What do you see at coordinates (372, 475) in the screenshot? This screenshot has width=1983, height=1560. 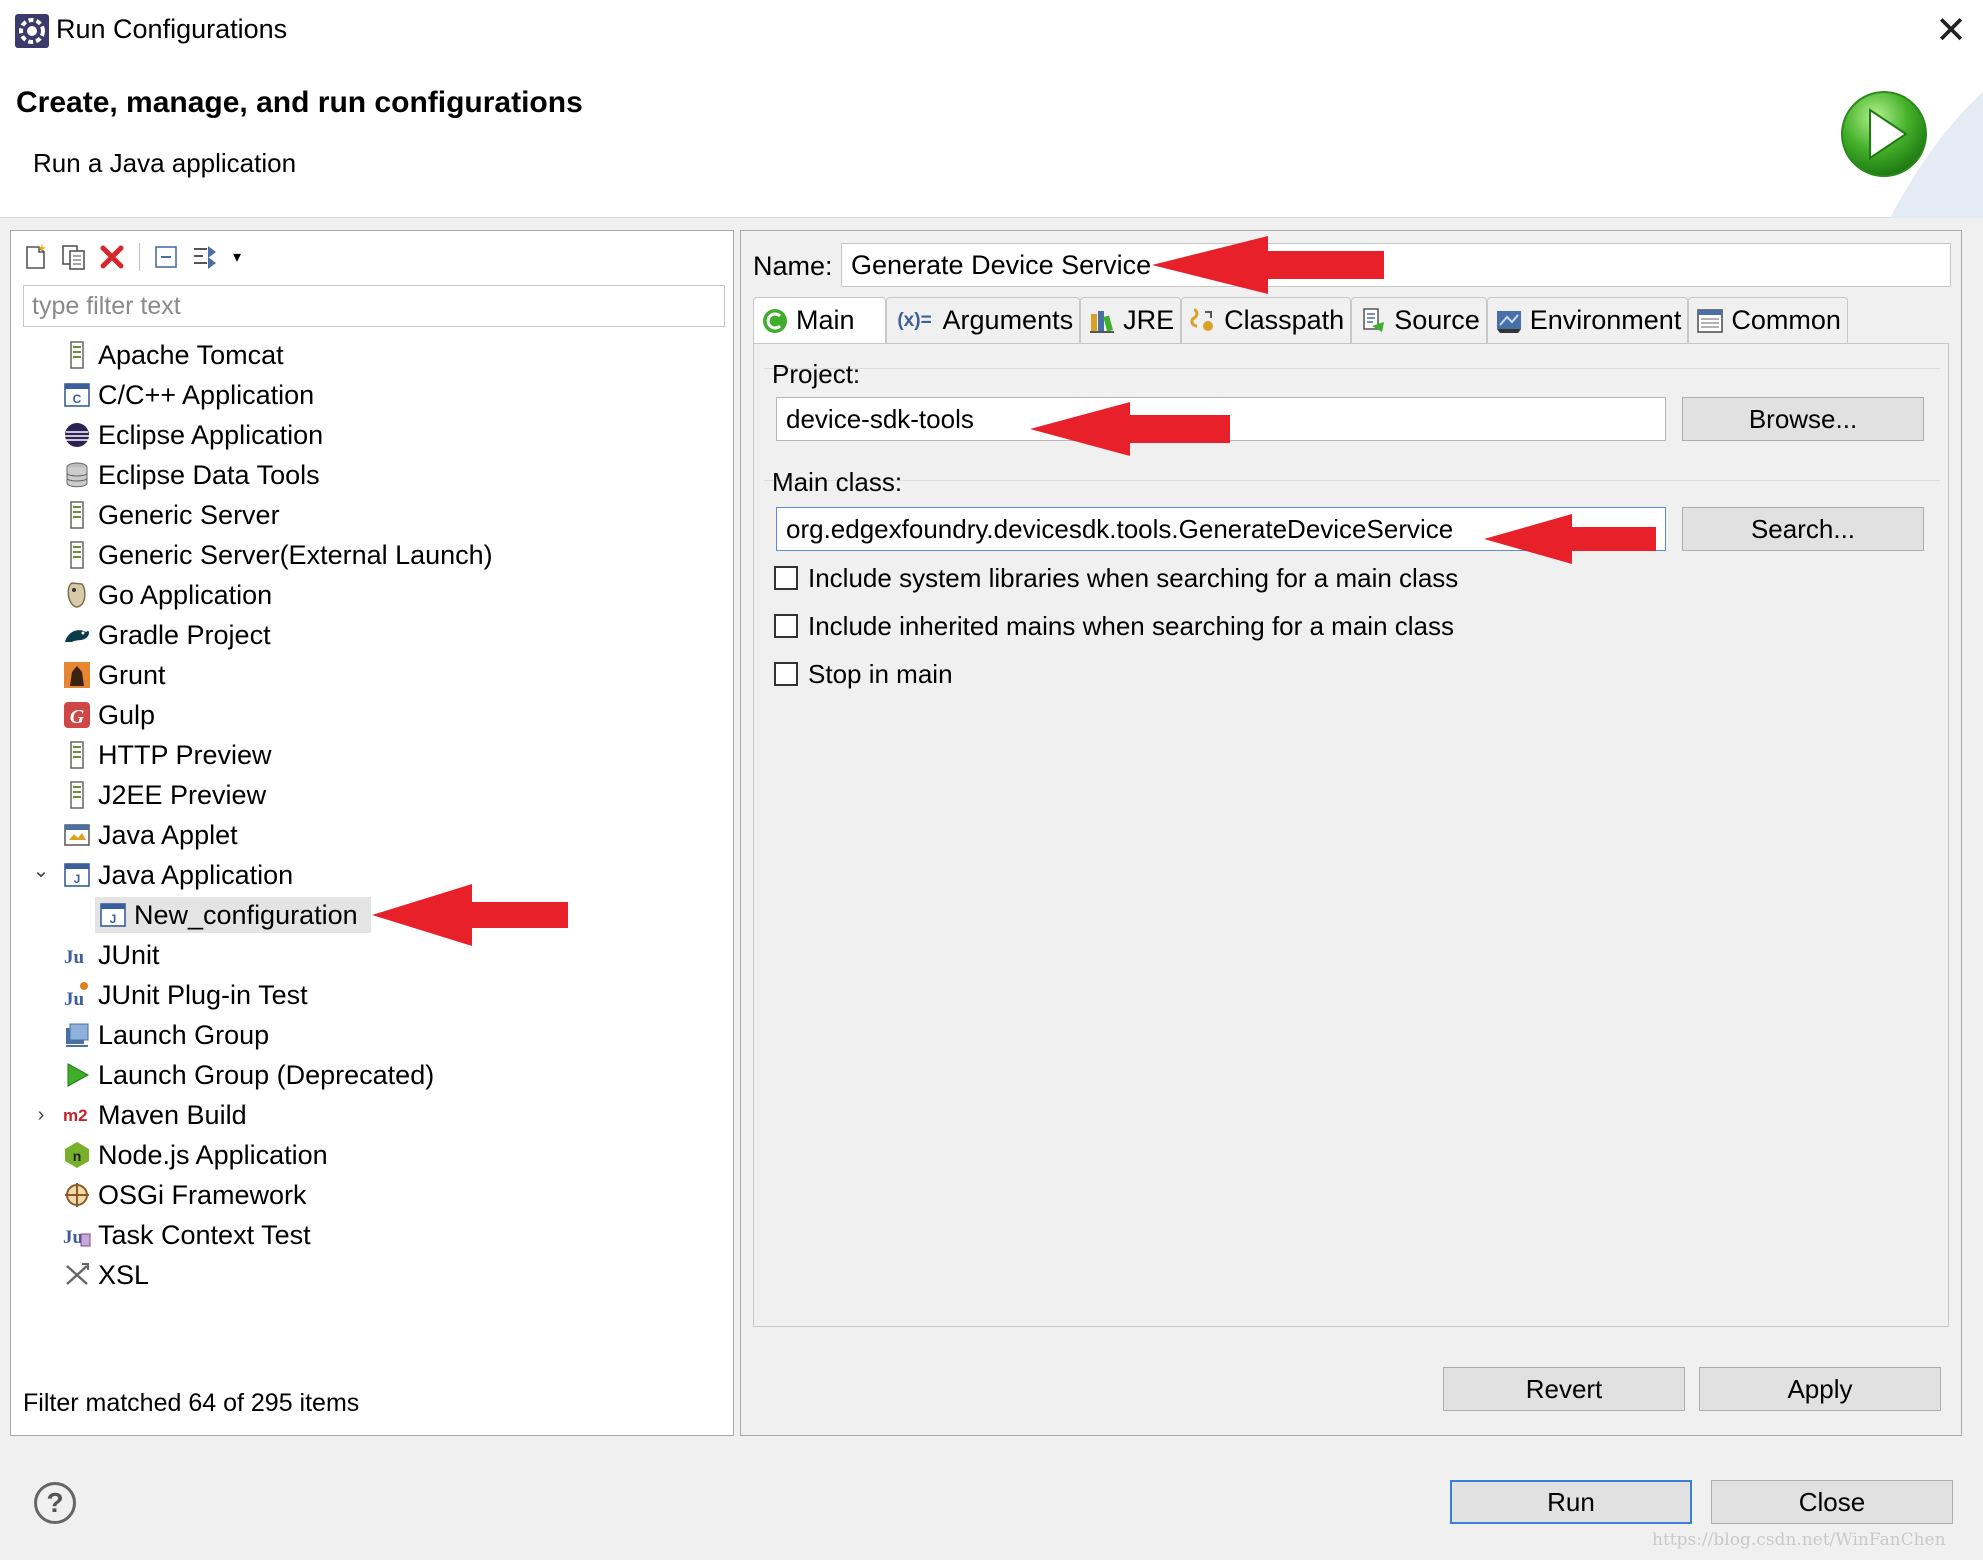 I see `tree-item-eclipse-data-tools: Eclipse Data Tools` at bounding box center [372, 475].